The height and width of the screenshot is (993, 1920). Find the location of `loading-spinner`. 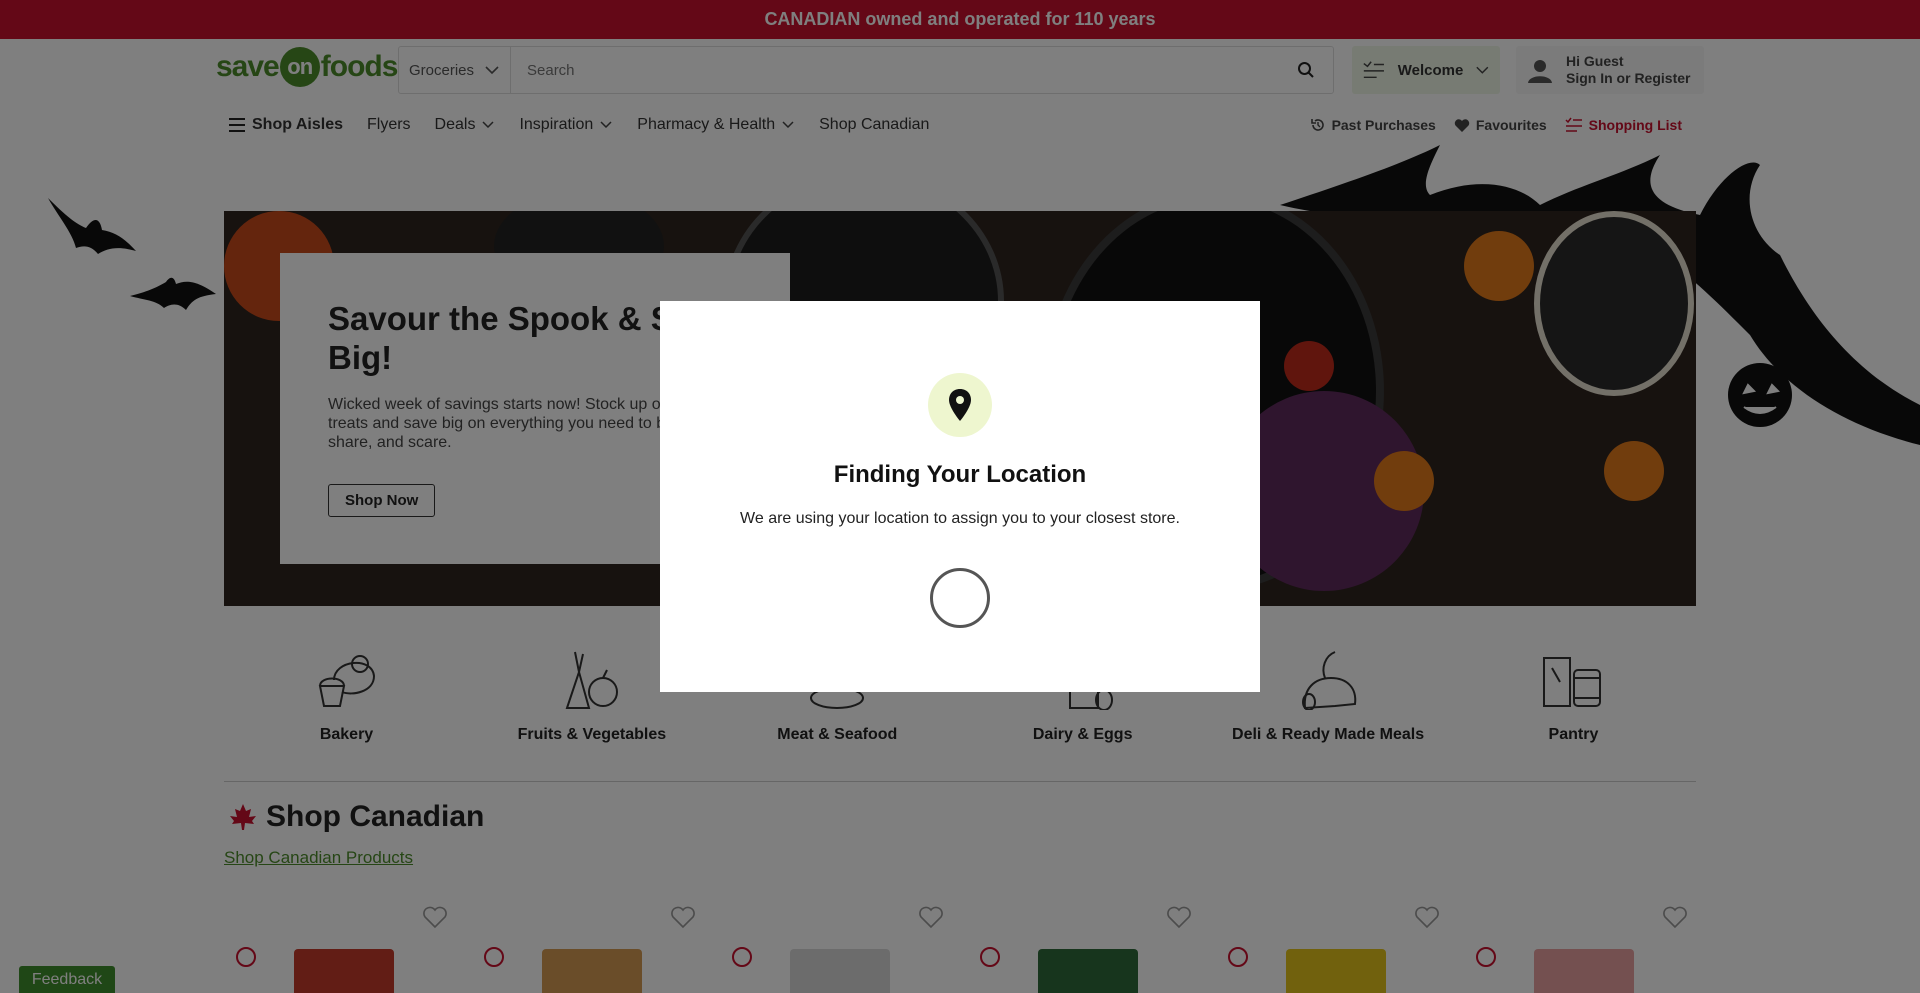

loading-spinner is located at coordinates (960, 598).